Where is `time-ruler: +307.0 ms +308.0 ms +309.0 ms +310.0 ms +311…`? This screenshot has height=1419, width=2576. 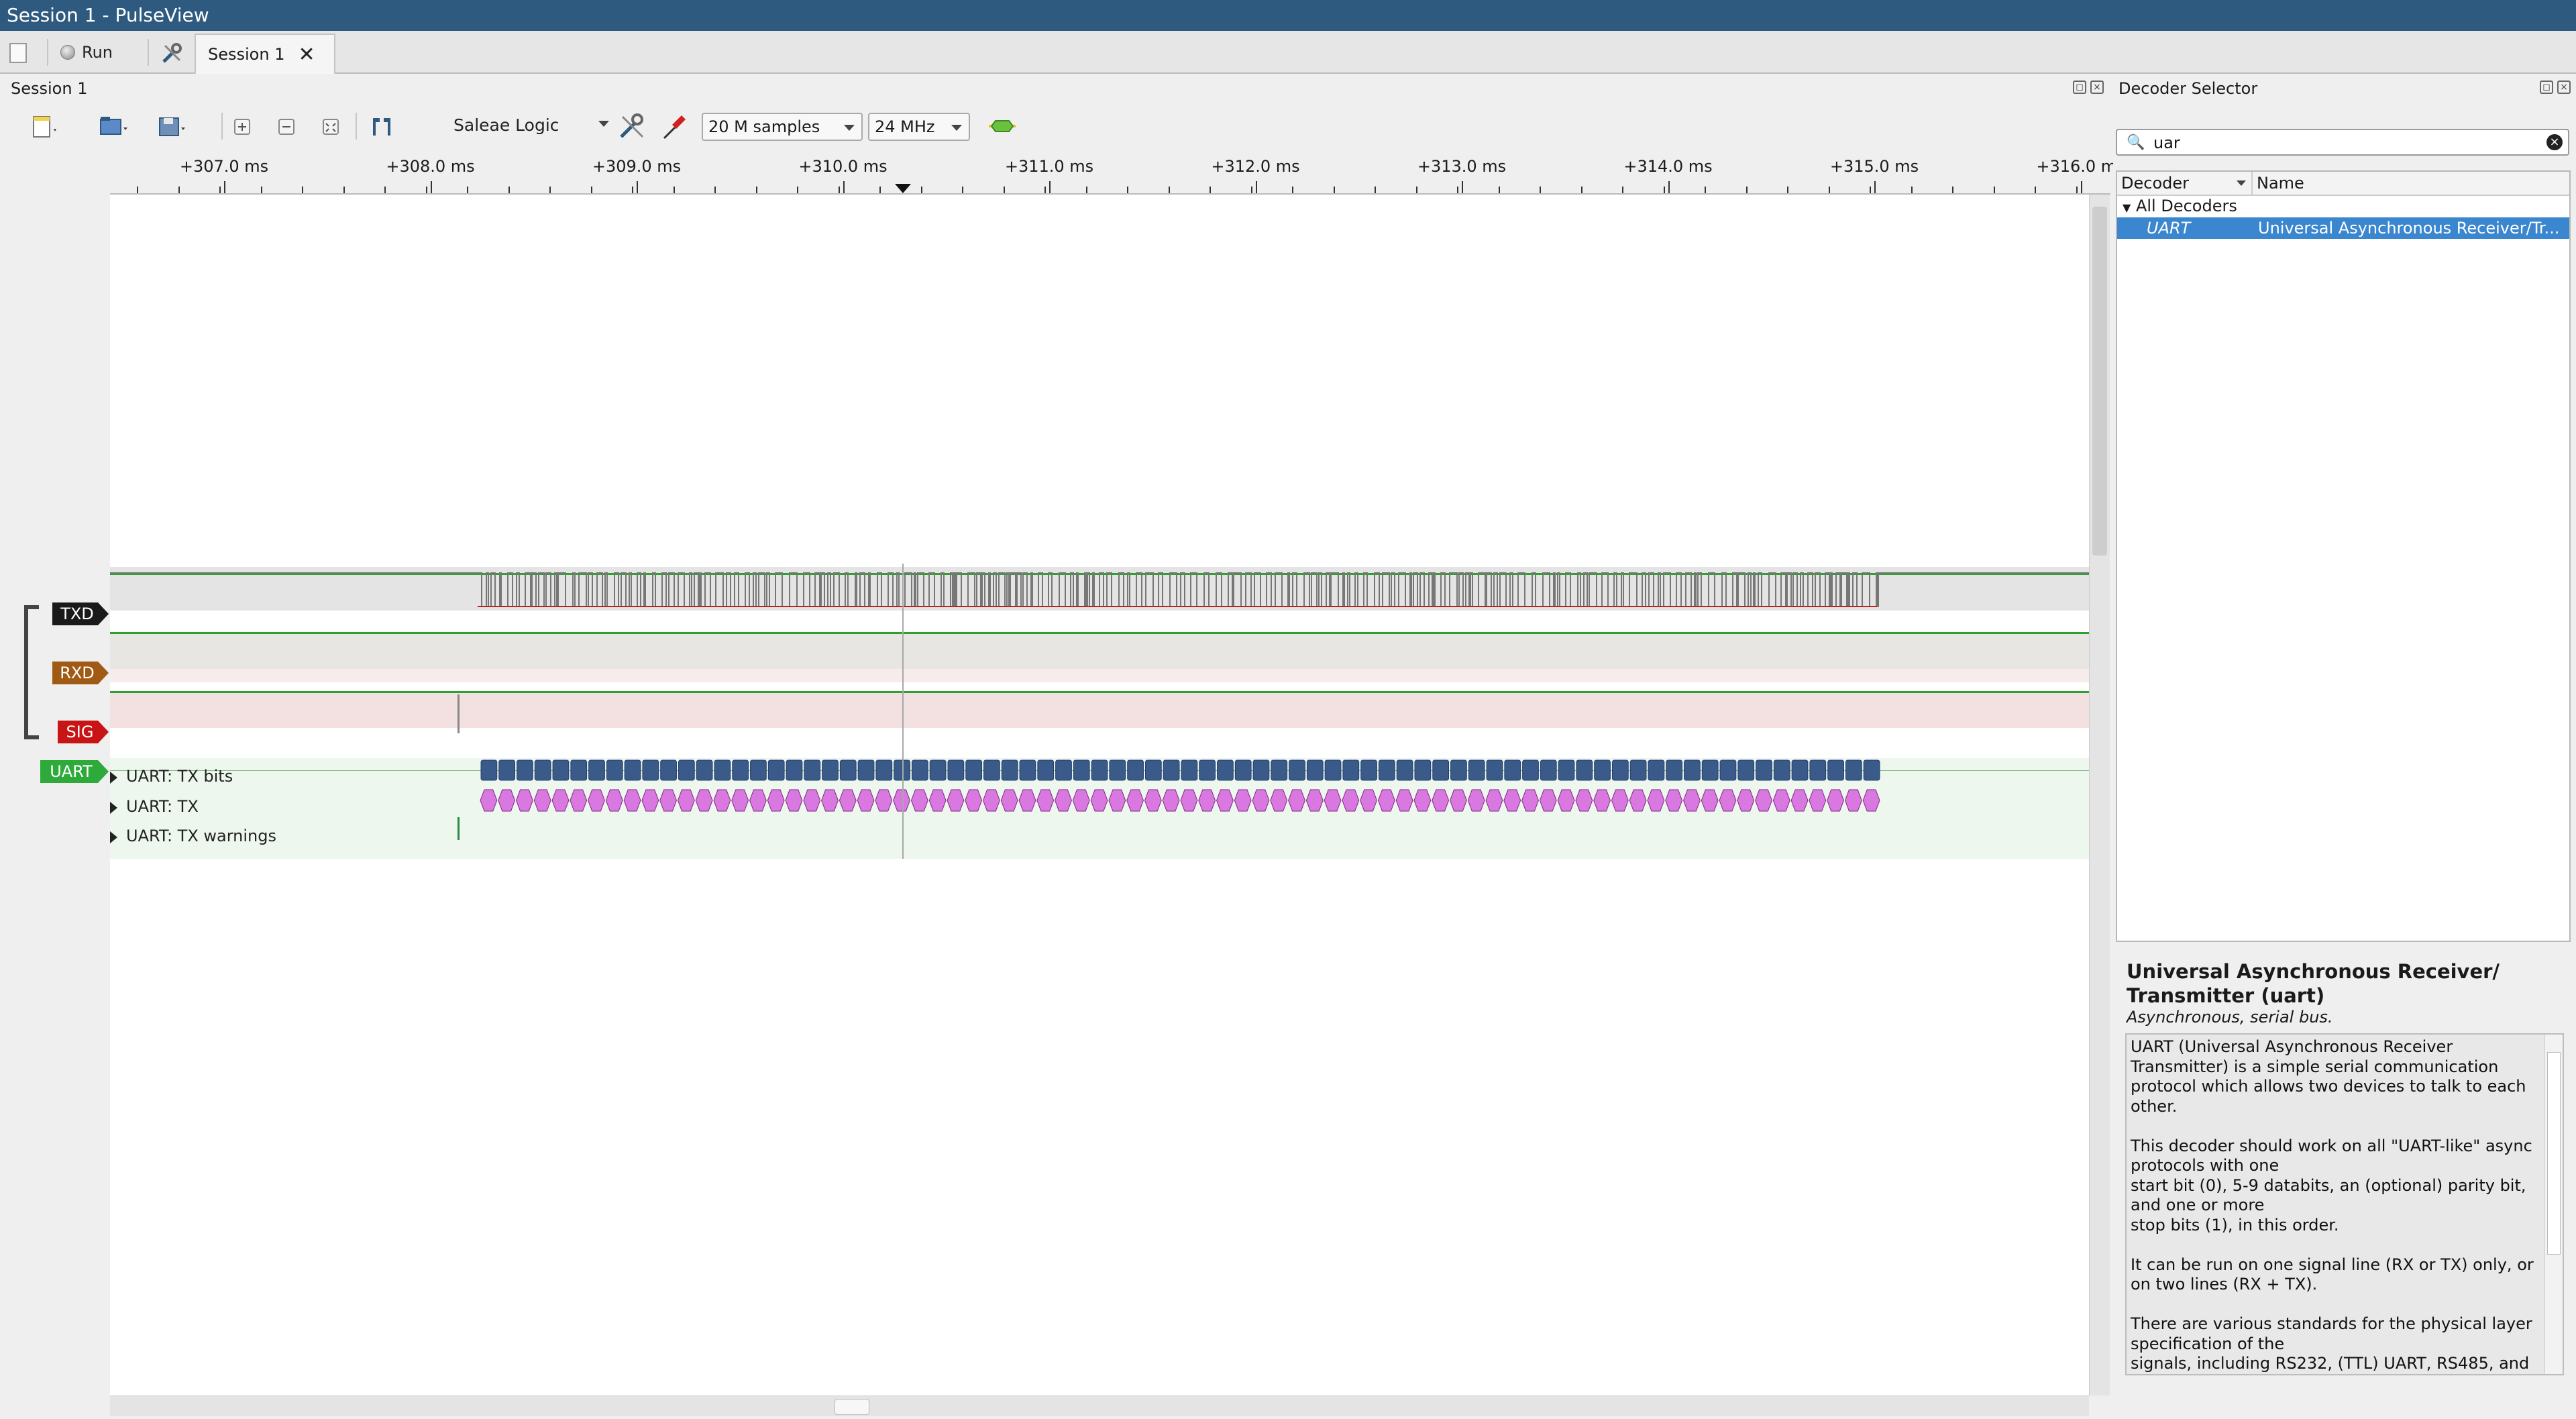 time-ruler: +307.0 ms +308.0 ms +309.0 ms +310.0 ms +311… is located at coordinates (1117, 172).